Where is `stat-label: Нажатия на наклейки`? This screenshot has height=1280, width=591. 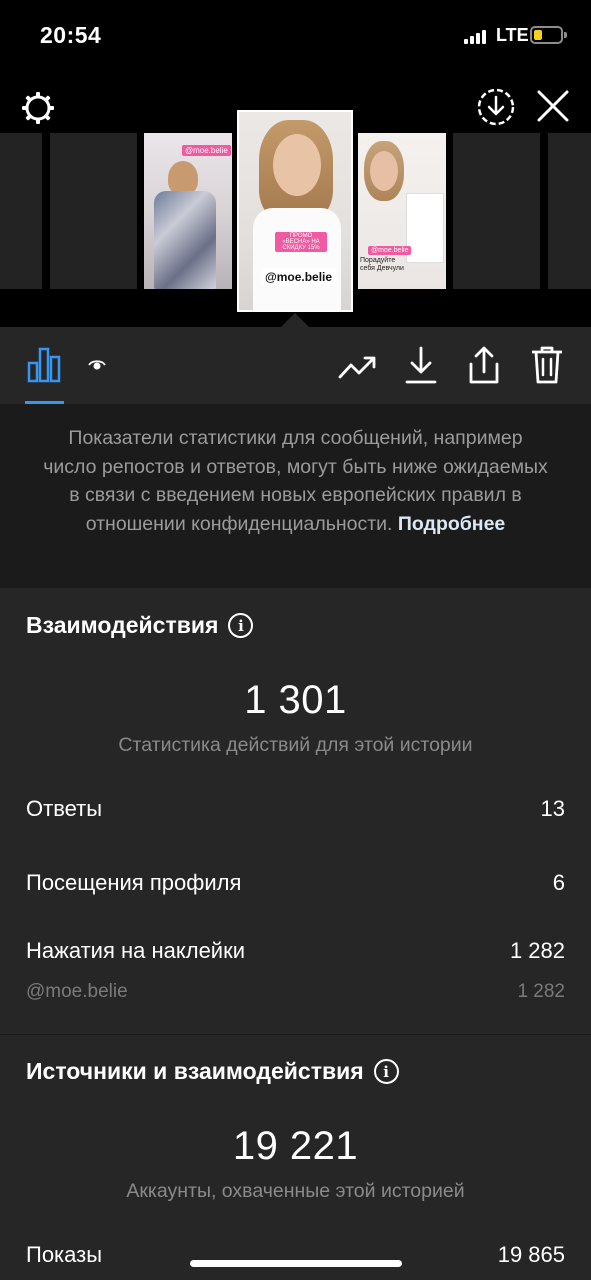 stat-label: Нажатия на наклейки is located at coordinates (136, 950).